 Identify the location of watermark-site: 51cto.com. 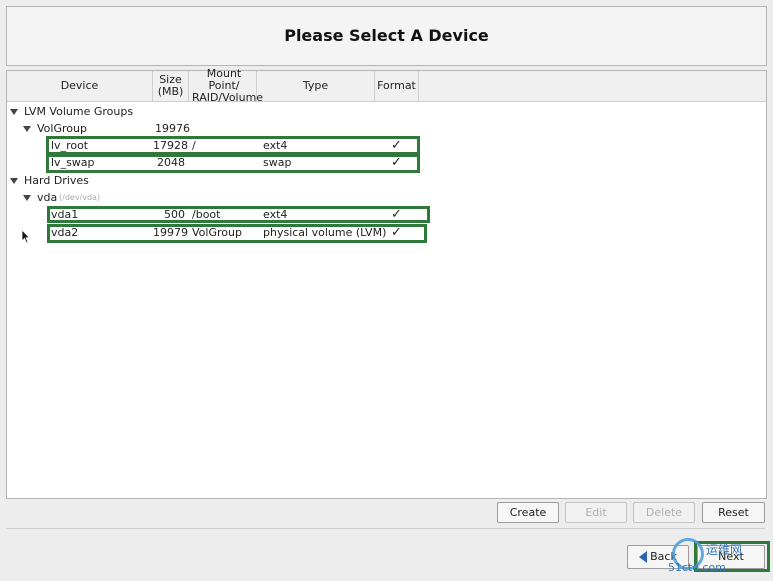
(697, 567).